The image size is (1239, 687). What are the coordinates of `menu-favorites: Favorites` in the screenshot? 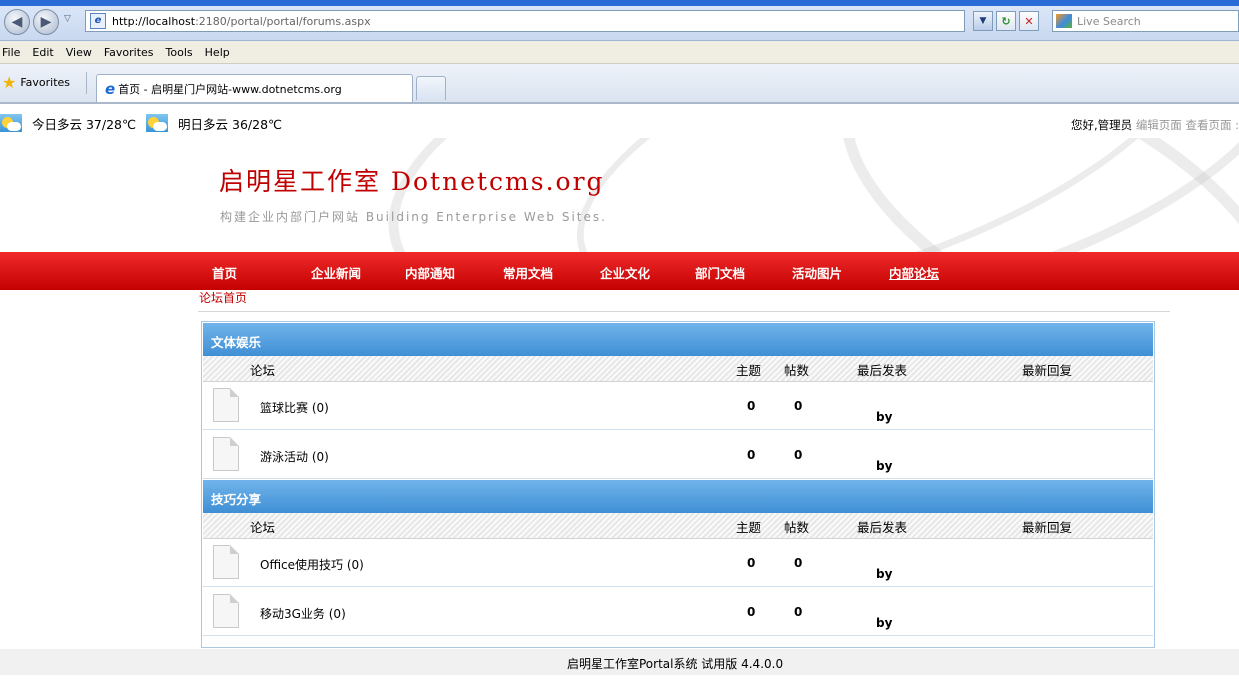 It's located at (129, 52).